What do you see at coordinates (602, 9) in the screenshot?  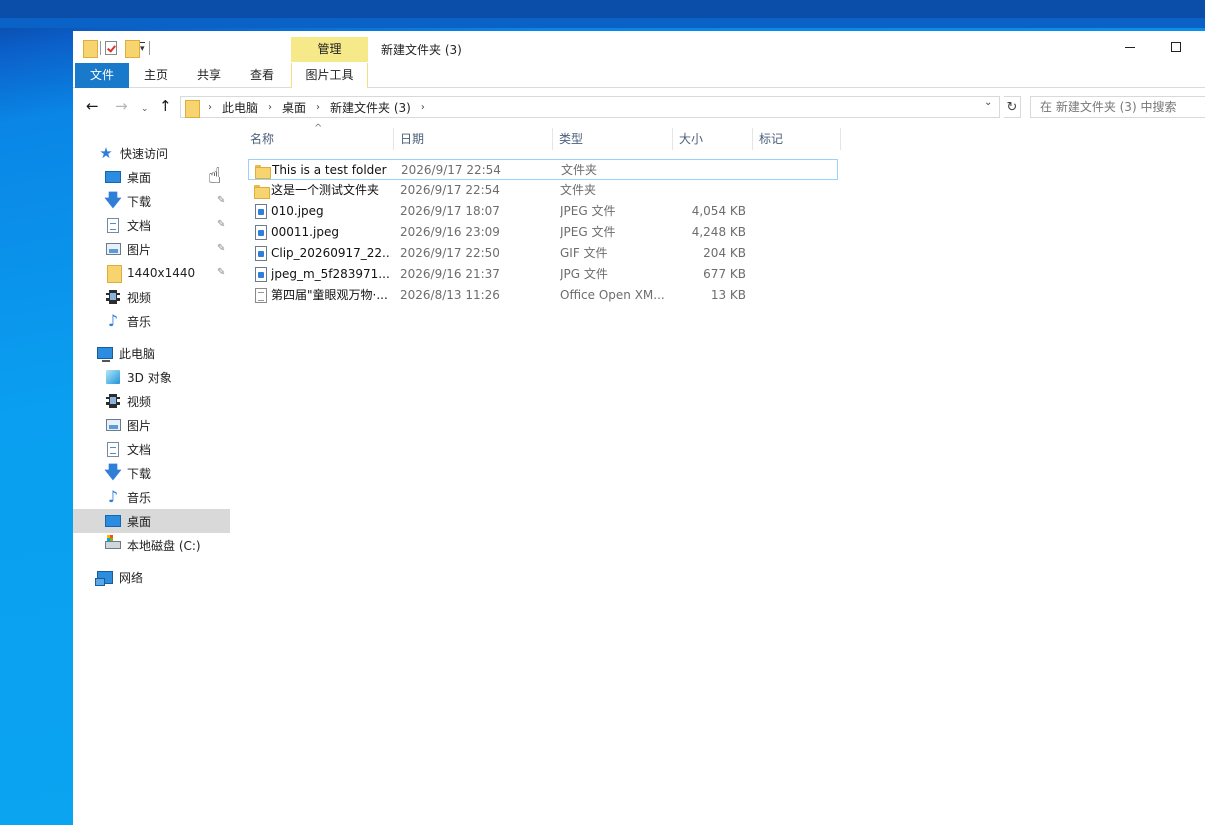 I see `desktop-background-stripe` at bounding box center [602, 9].